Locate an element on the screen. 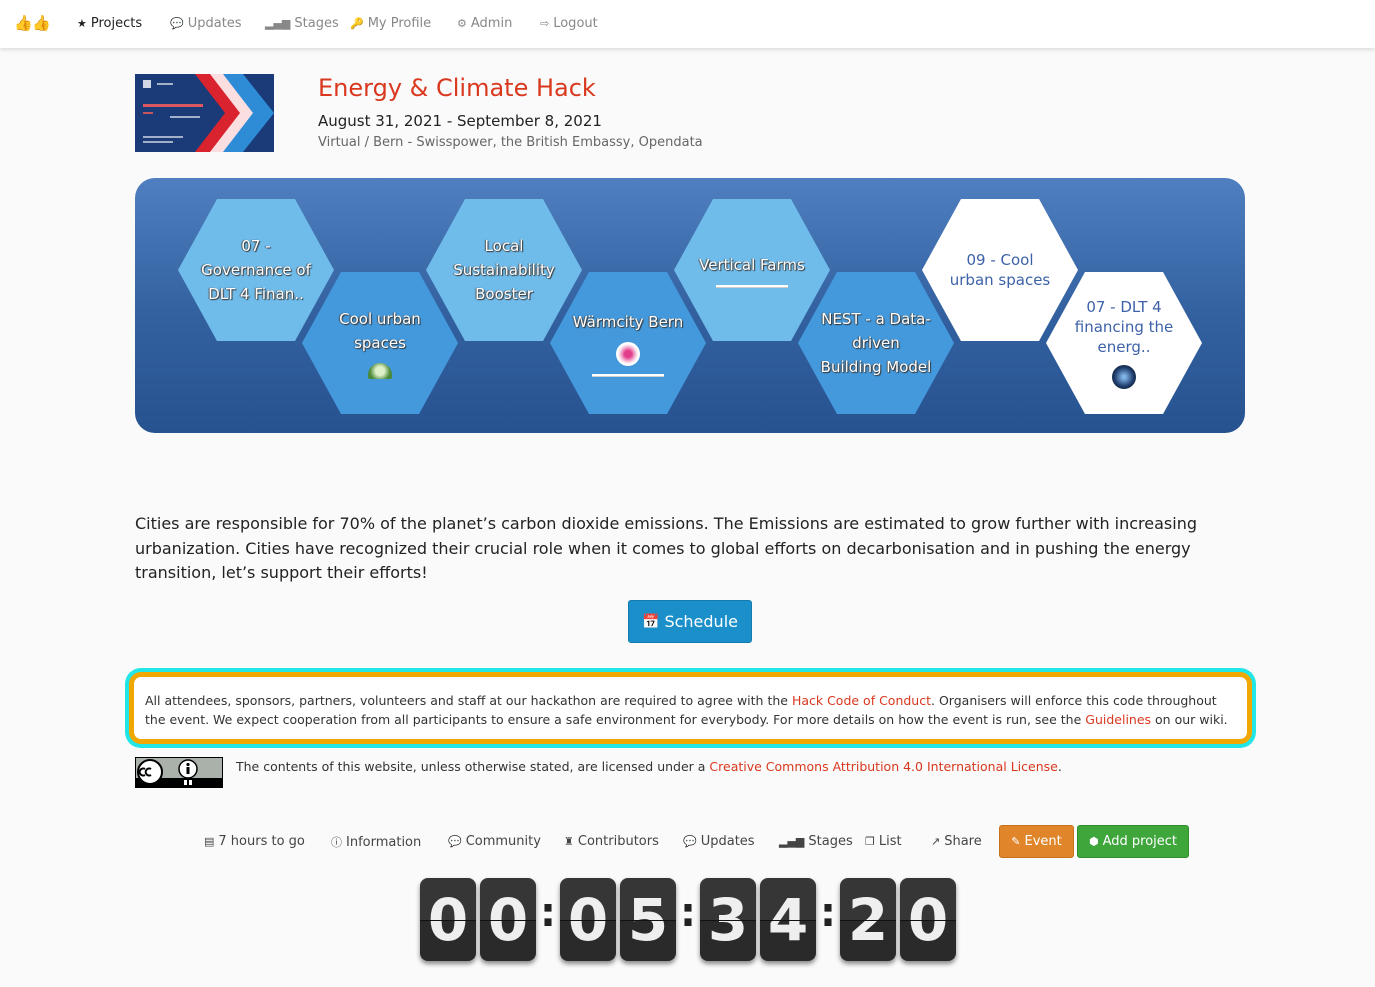 This screenshot has height=987, width=1375. footer-list: ❐ List is located at coordinates (883, 841).